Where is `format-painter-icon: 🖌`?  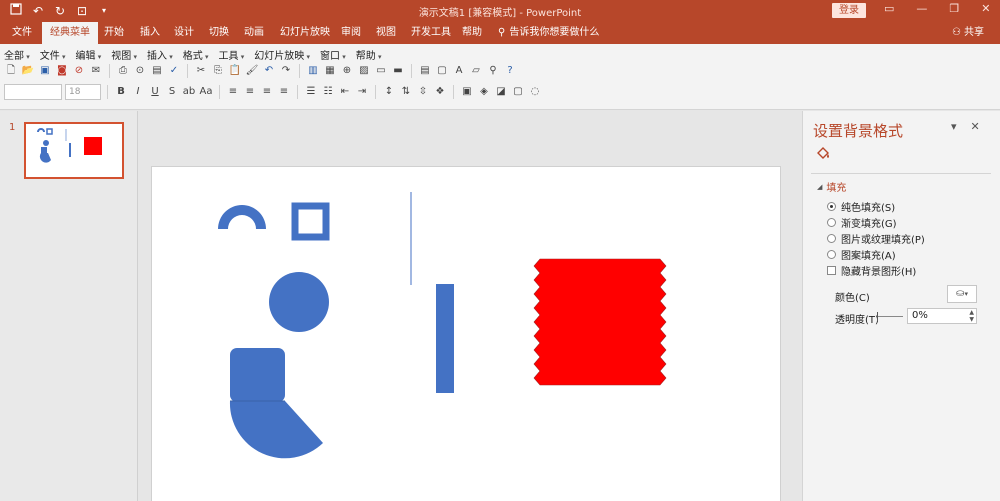
format-painter-icon: 🖌 is located at coordinates (252, 71).